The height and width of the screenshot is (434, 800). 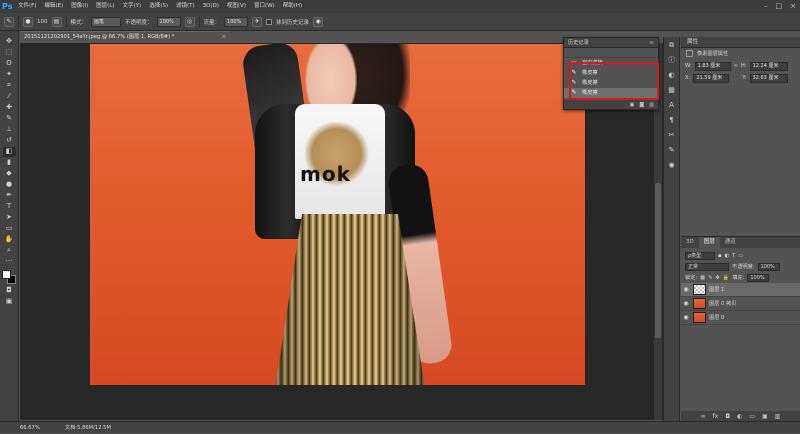 I want to click on menu-window: 窗口(W), so click(x=264, y=6).